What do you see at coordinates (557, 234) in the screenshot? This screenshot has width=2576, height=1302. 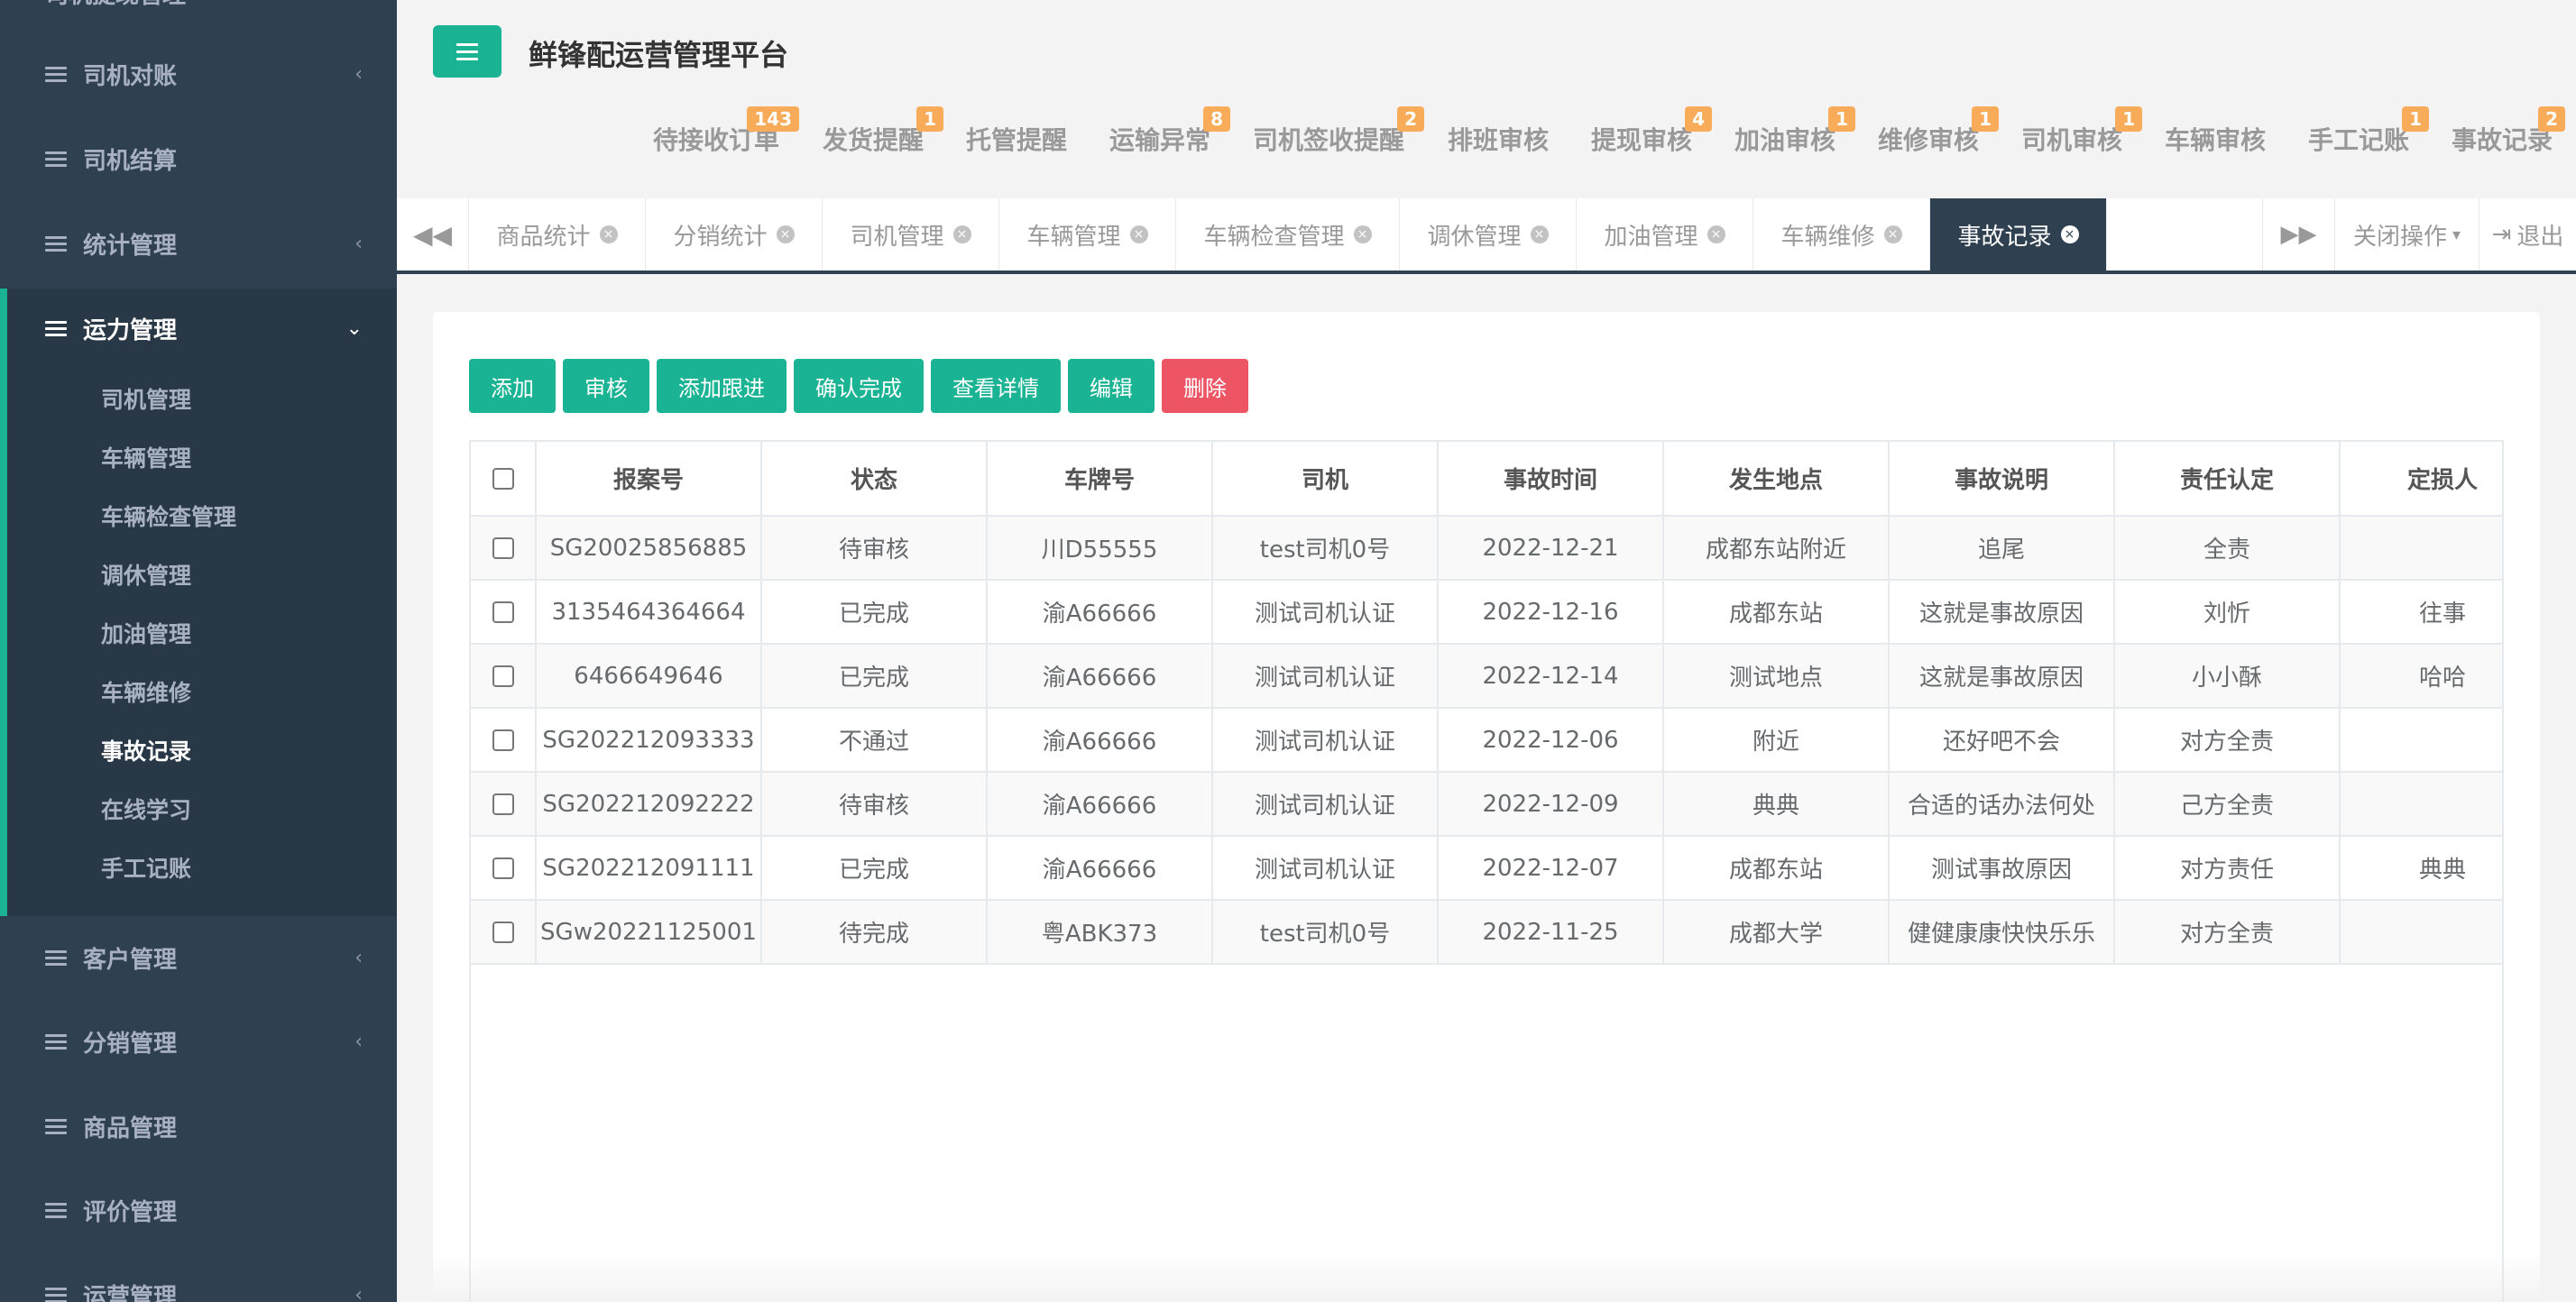 I see `tab-product-stats: 商品统计 ×` at bounding box center [557, 234].